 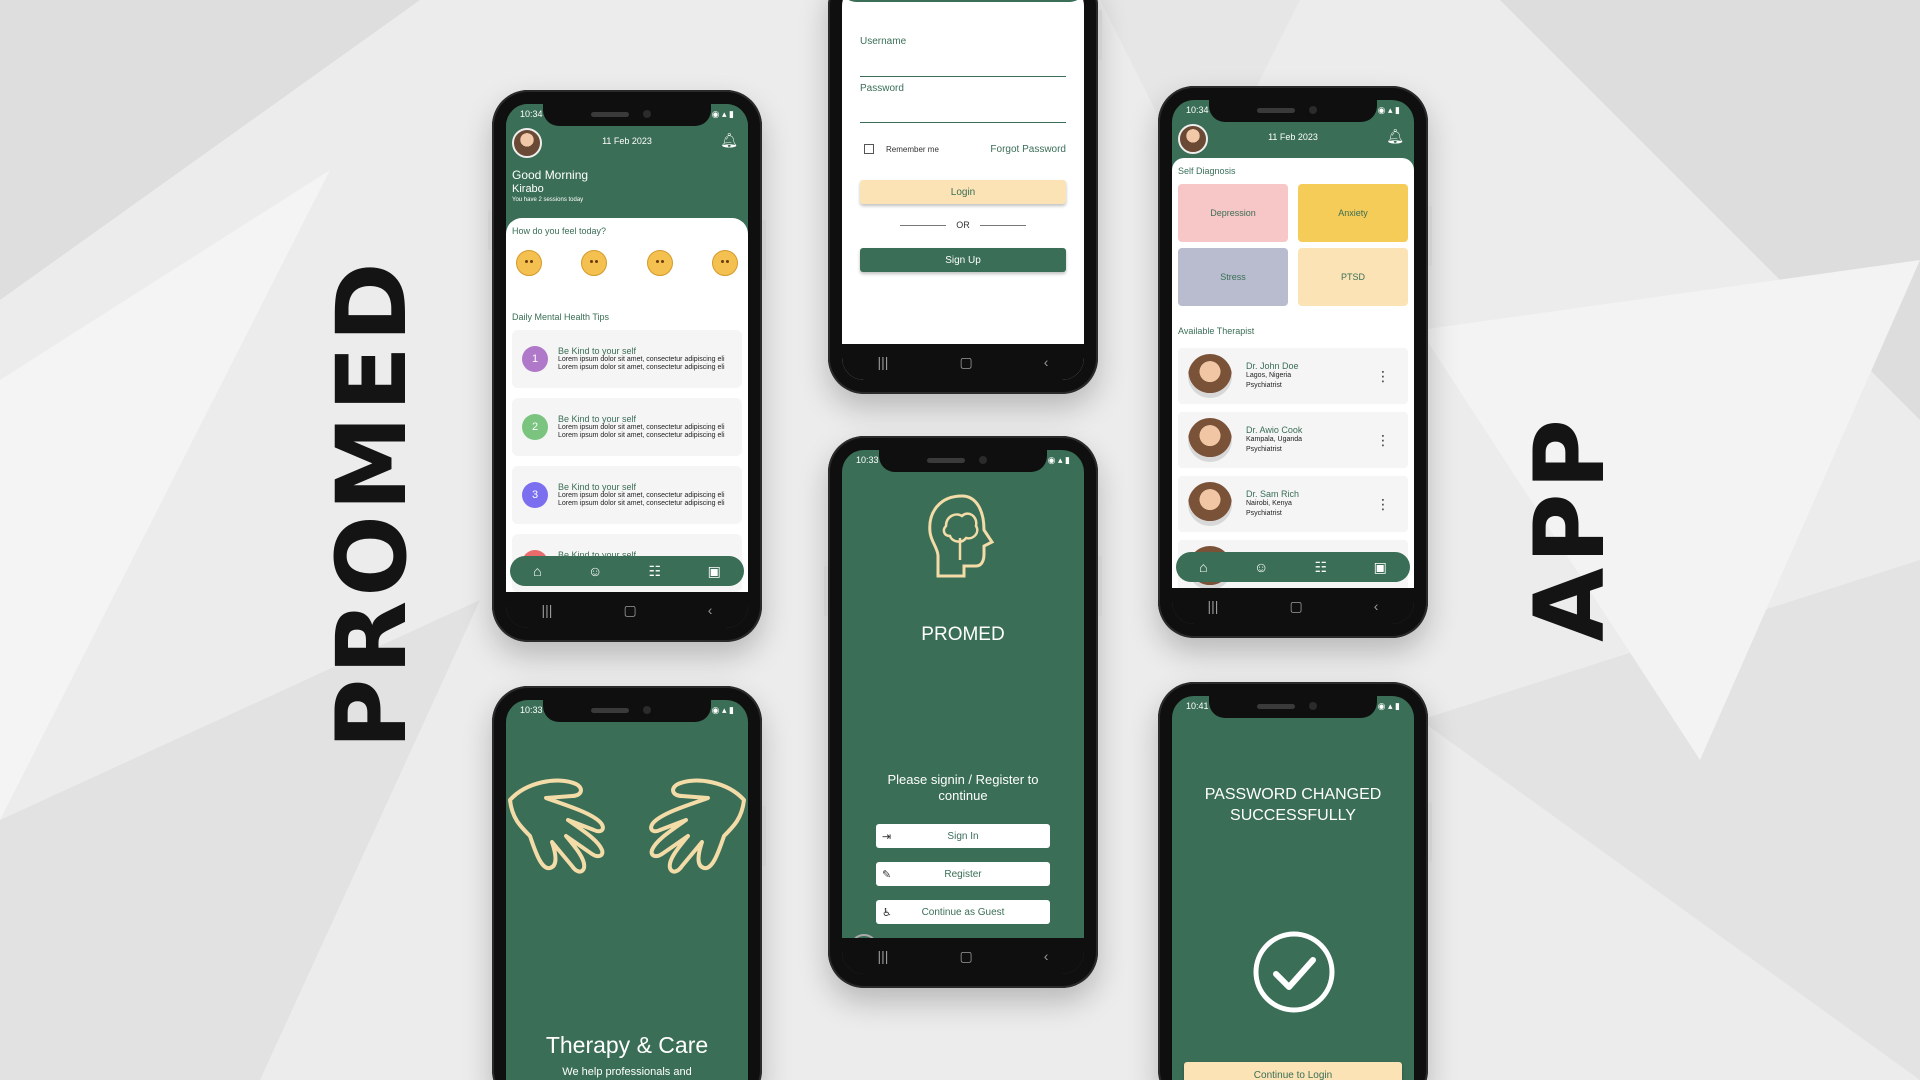 What do you see at coordinates (529, 263) in the screenshot?
I see `mood-sad-icon` at bounding box center [529, 263].